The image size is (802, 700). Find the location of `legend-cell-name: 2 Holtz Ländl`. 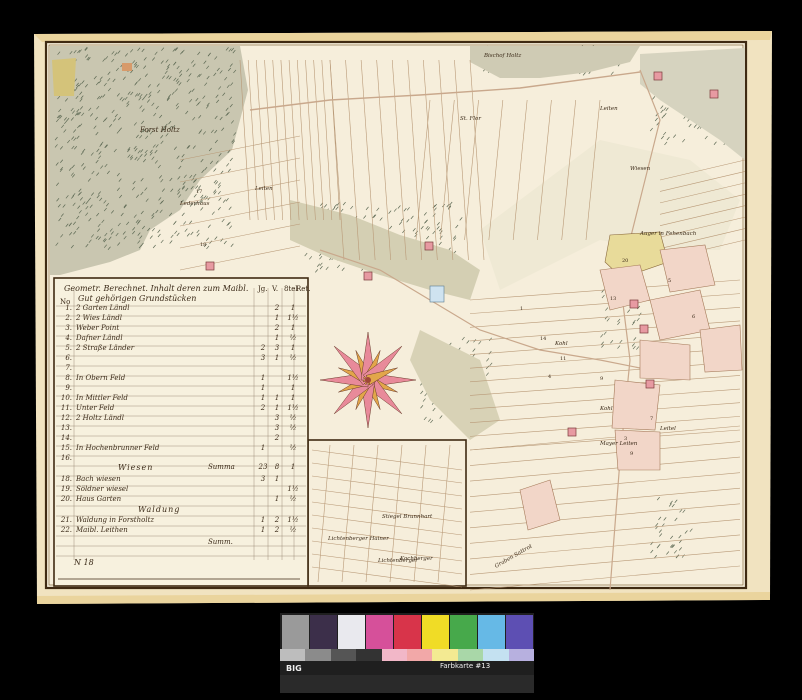

legend-cell-name: 2 Holtz Ländl is located at coordinates (100, 418).